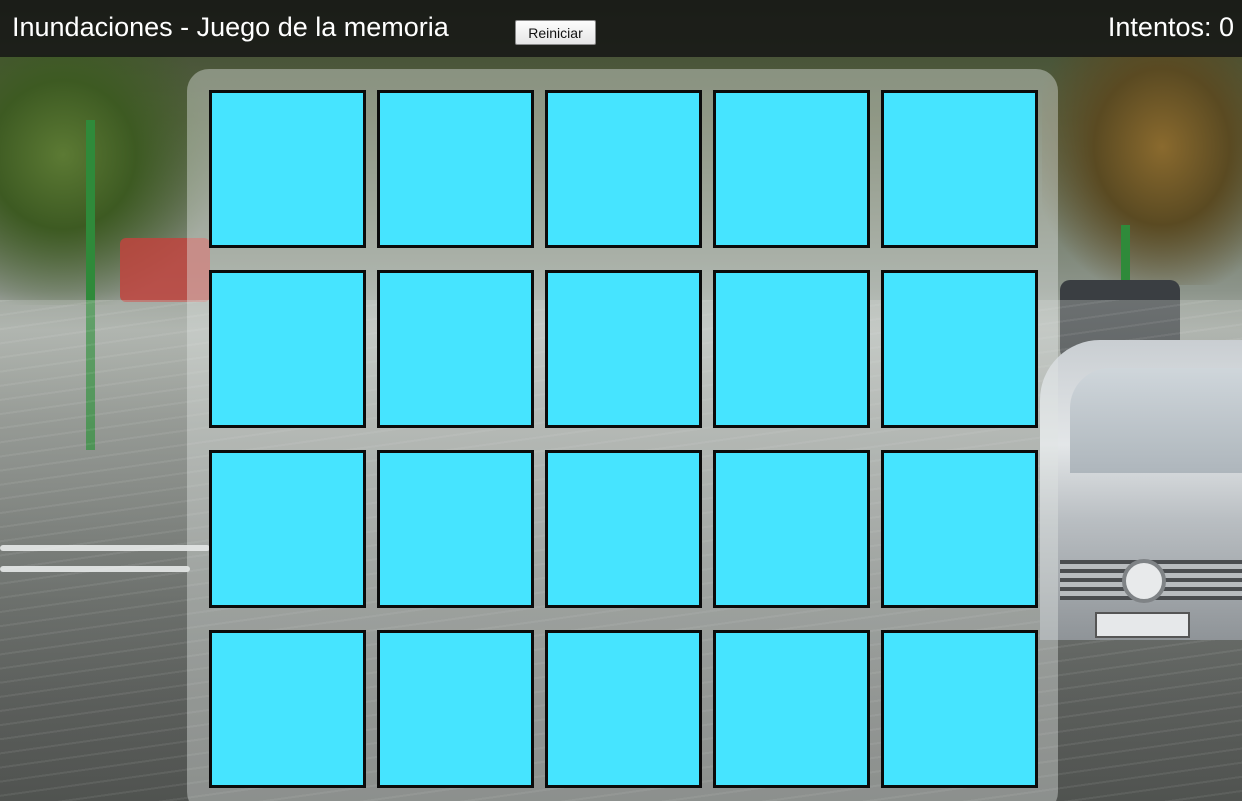 This screenshot has width=1242, height=801. Describe the element at coordinates (1142, 625) in the screenshot. I see `background-car-plate` at that location.